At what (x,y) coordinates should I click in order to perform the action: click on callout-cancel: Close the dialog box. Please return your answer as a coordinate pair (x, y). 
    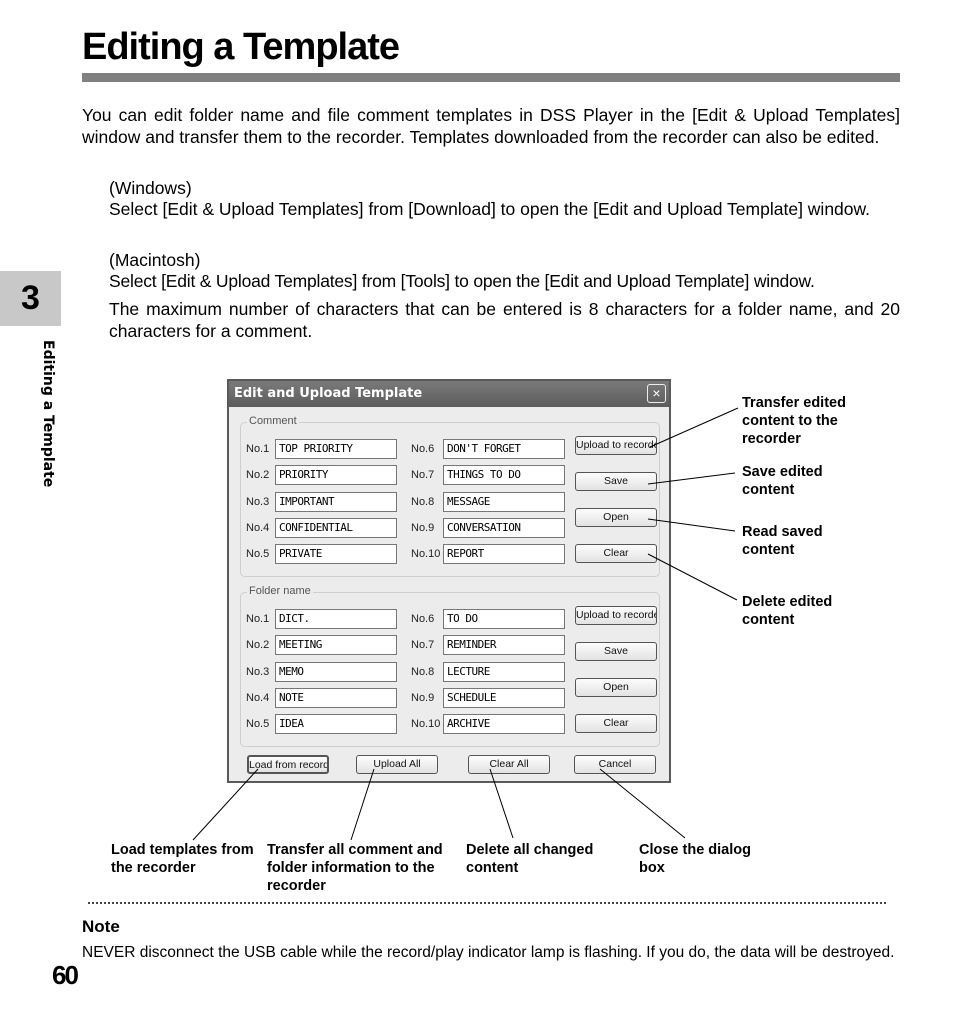
    Looking at the image, I should click on (695, 859).